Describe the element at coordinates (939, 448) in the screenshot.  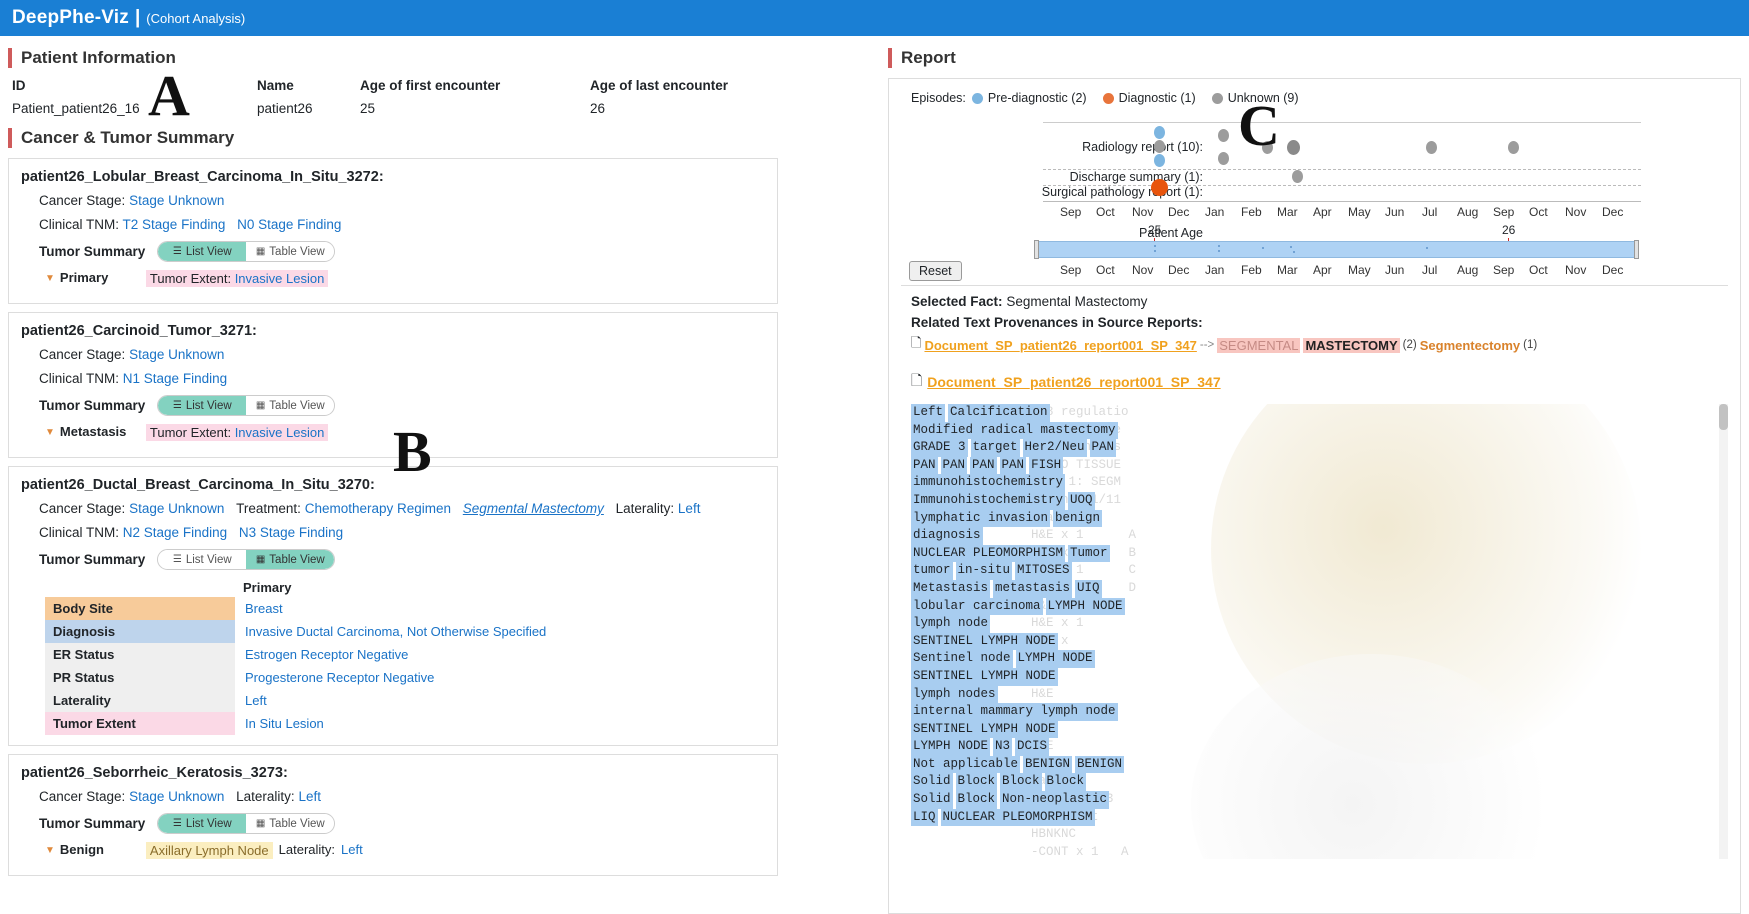
I see `token: GRADE 3` at that location.